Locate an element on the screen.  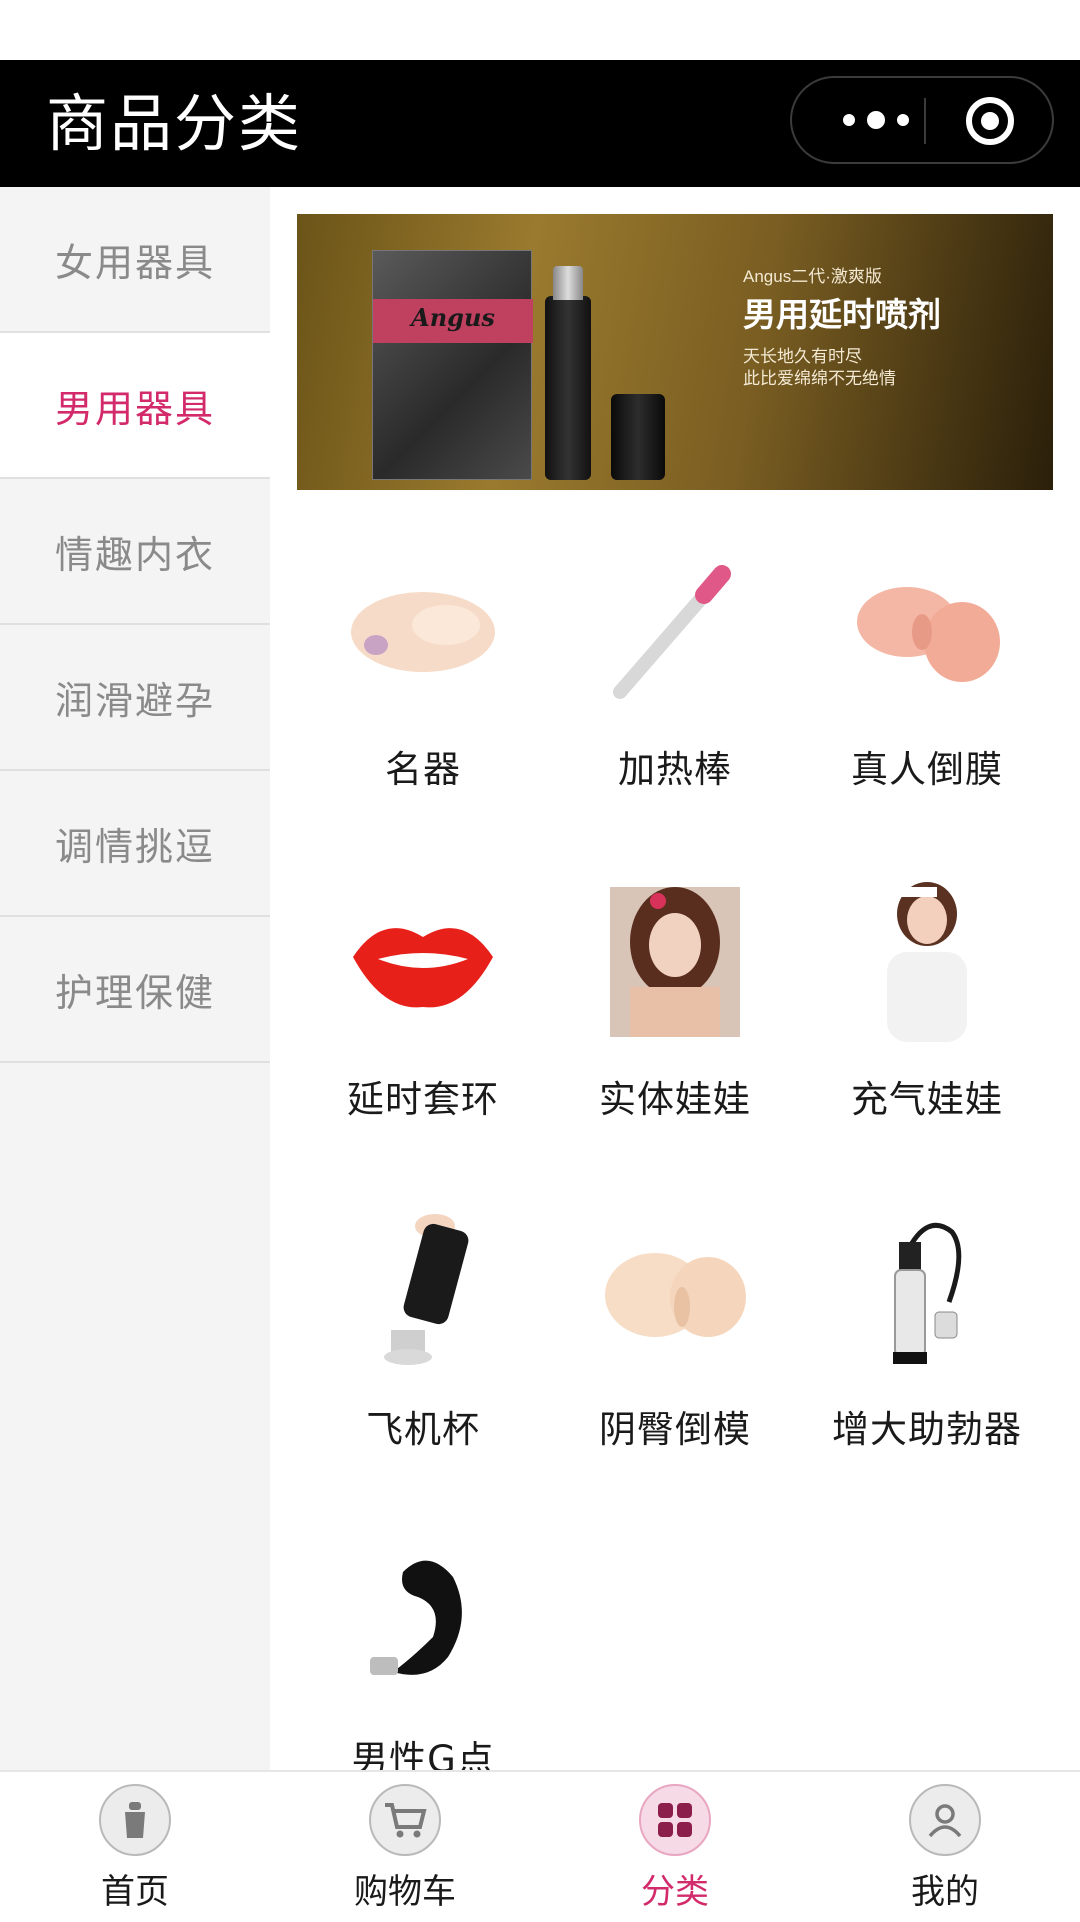
sidebar-item-flirt: 调情挑逗 is located at coordinates (135, 844).